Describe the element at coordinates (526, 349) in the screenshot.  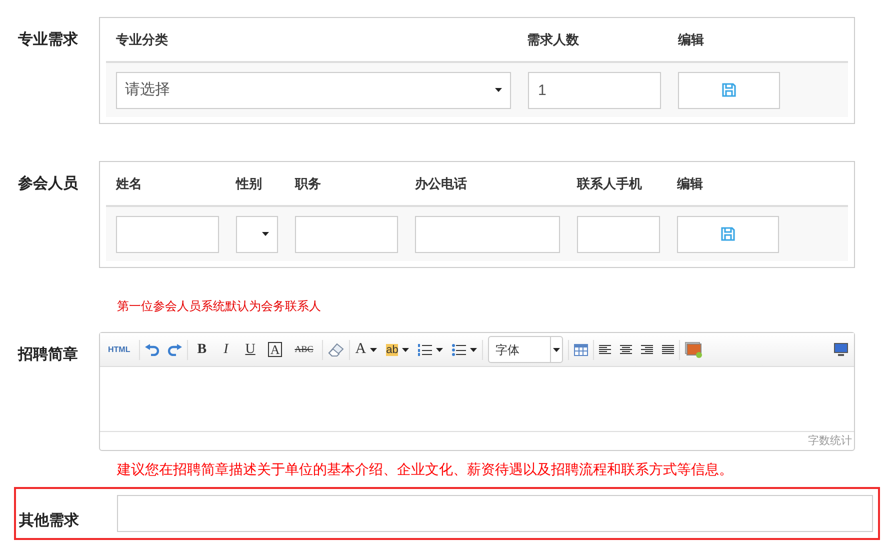
I see `font-select: 字体` at that location.